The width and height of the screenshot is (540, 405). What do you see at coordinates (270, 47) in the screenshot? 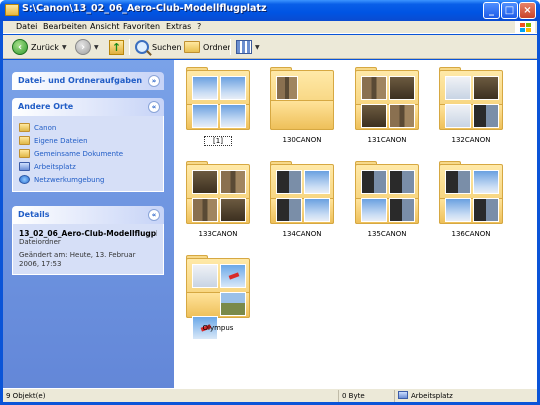
I see `toolbar: ‹ Zurück ▼ › ▼ ↑ Suchen Ordner ▼` at bounding box center [270, 47].